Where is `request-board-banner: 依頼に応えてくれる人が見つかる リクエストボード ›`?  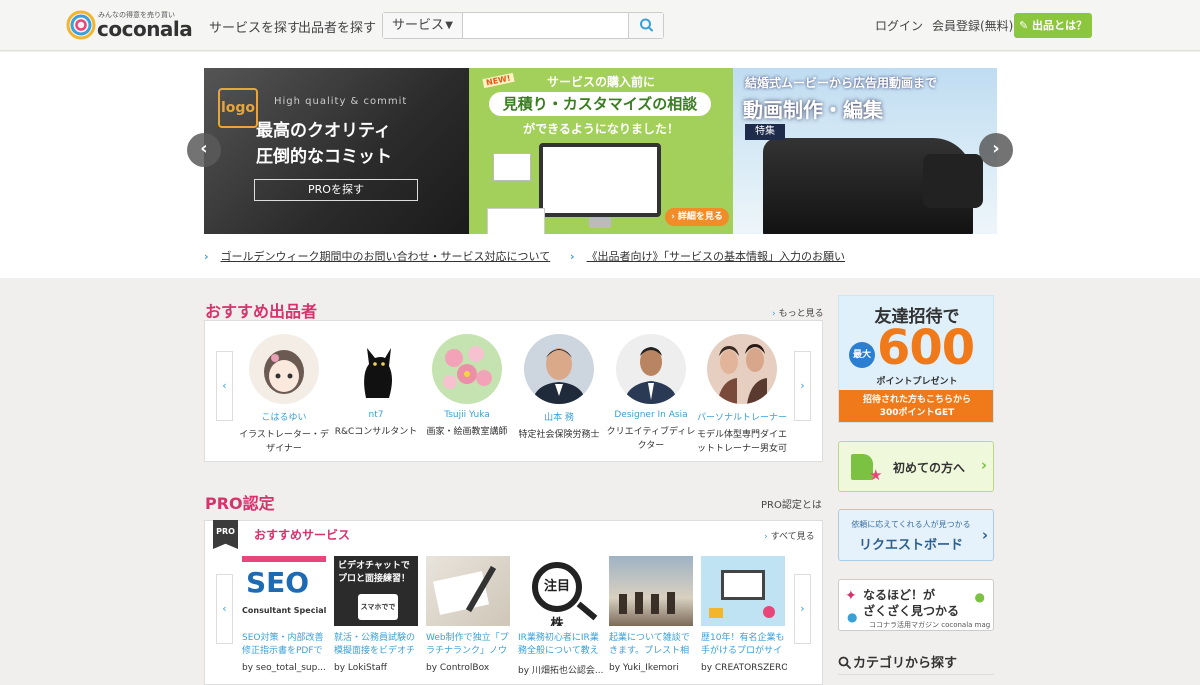 request-board-banner: 依頼に応えてくれる人が見つかる リクエストボード › is located at coordinates (916, 535).